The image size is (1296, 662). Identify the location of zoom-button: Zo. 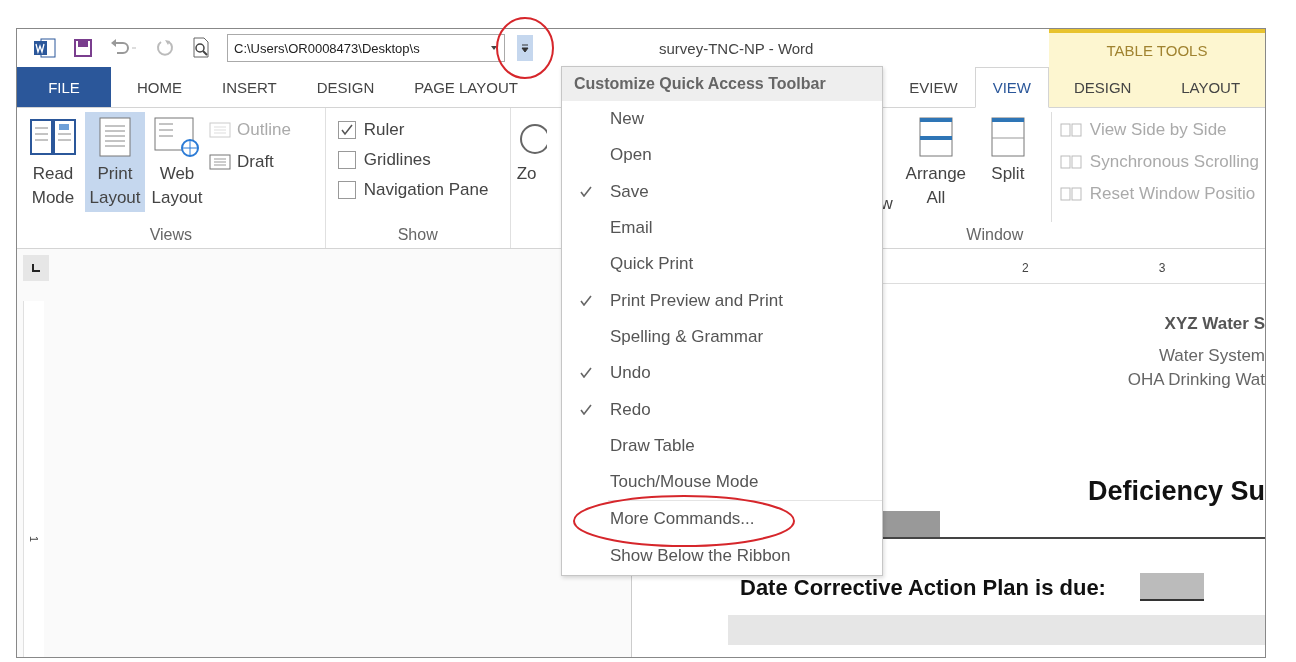
(536, 149).